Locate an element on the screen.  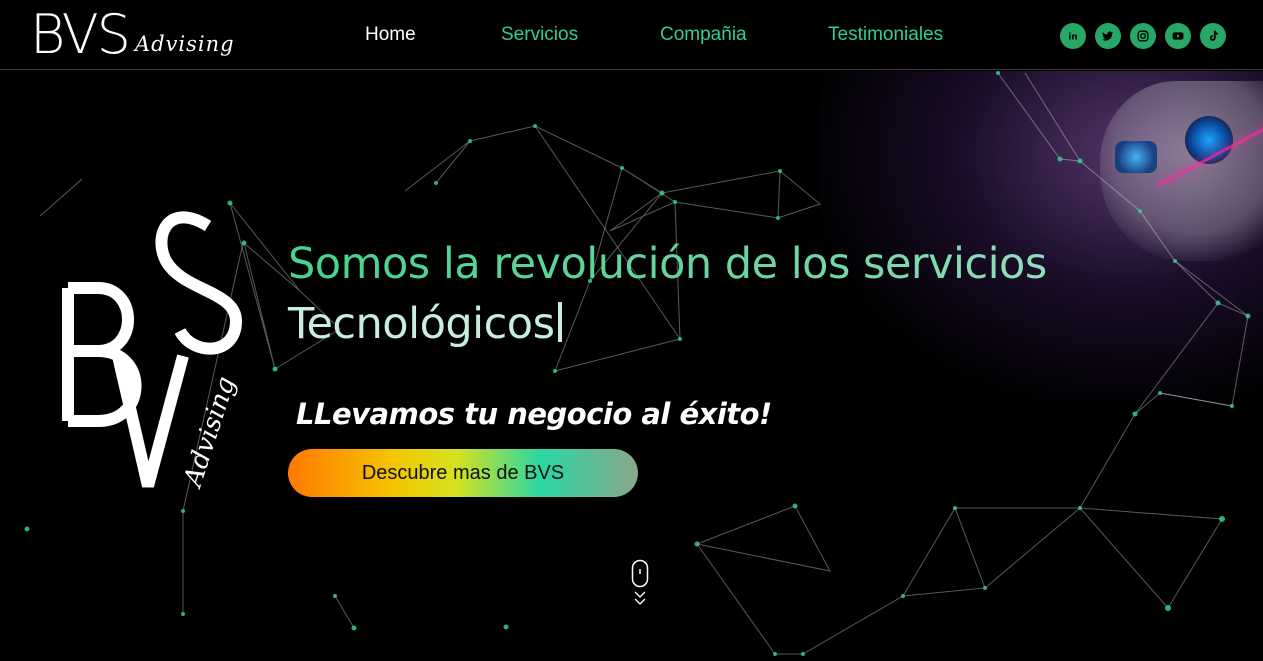
headline-line-2: Tecnológicos is located at coordinates (698, 324).